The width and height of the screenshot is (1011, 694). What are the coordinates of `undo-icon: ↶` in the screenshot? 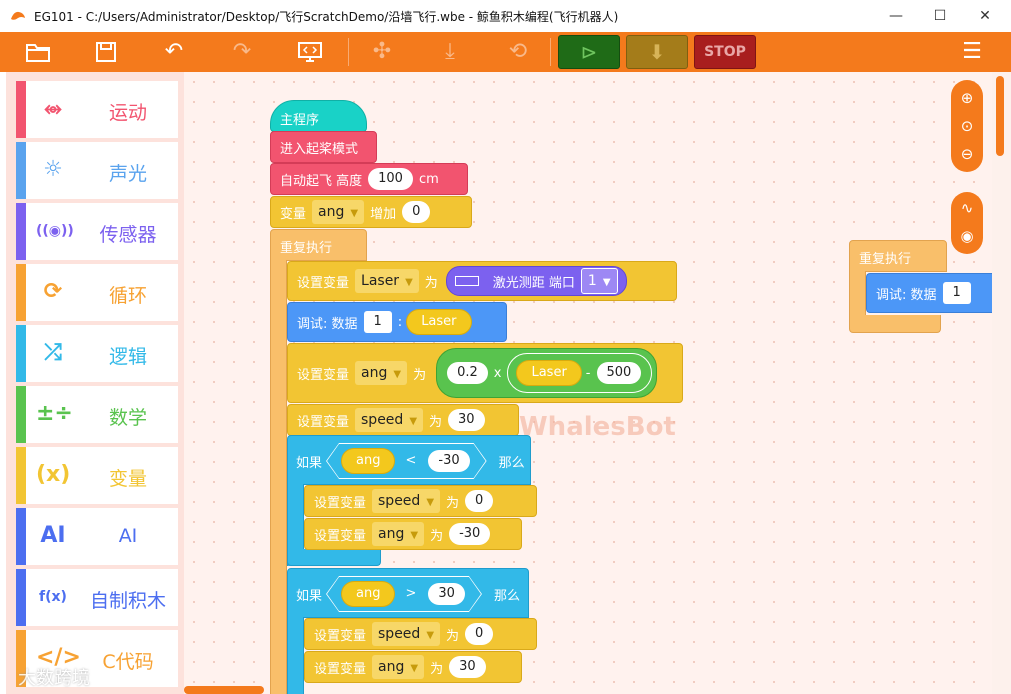 It's located at (174, 52).